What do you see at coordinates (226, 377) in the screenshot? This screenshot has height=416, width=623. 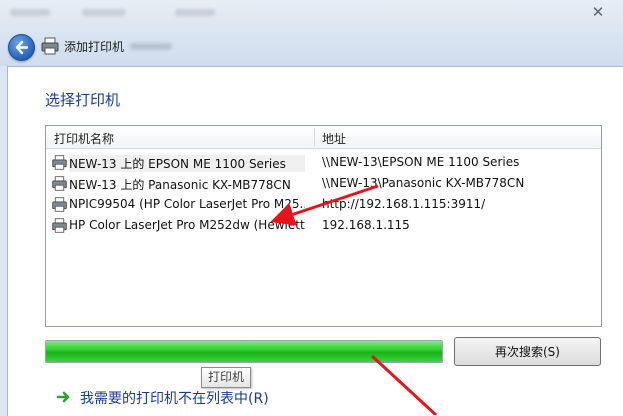 I see `tooltip: 打印机` at bounding box center [226, 377].